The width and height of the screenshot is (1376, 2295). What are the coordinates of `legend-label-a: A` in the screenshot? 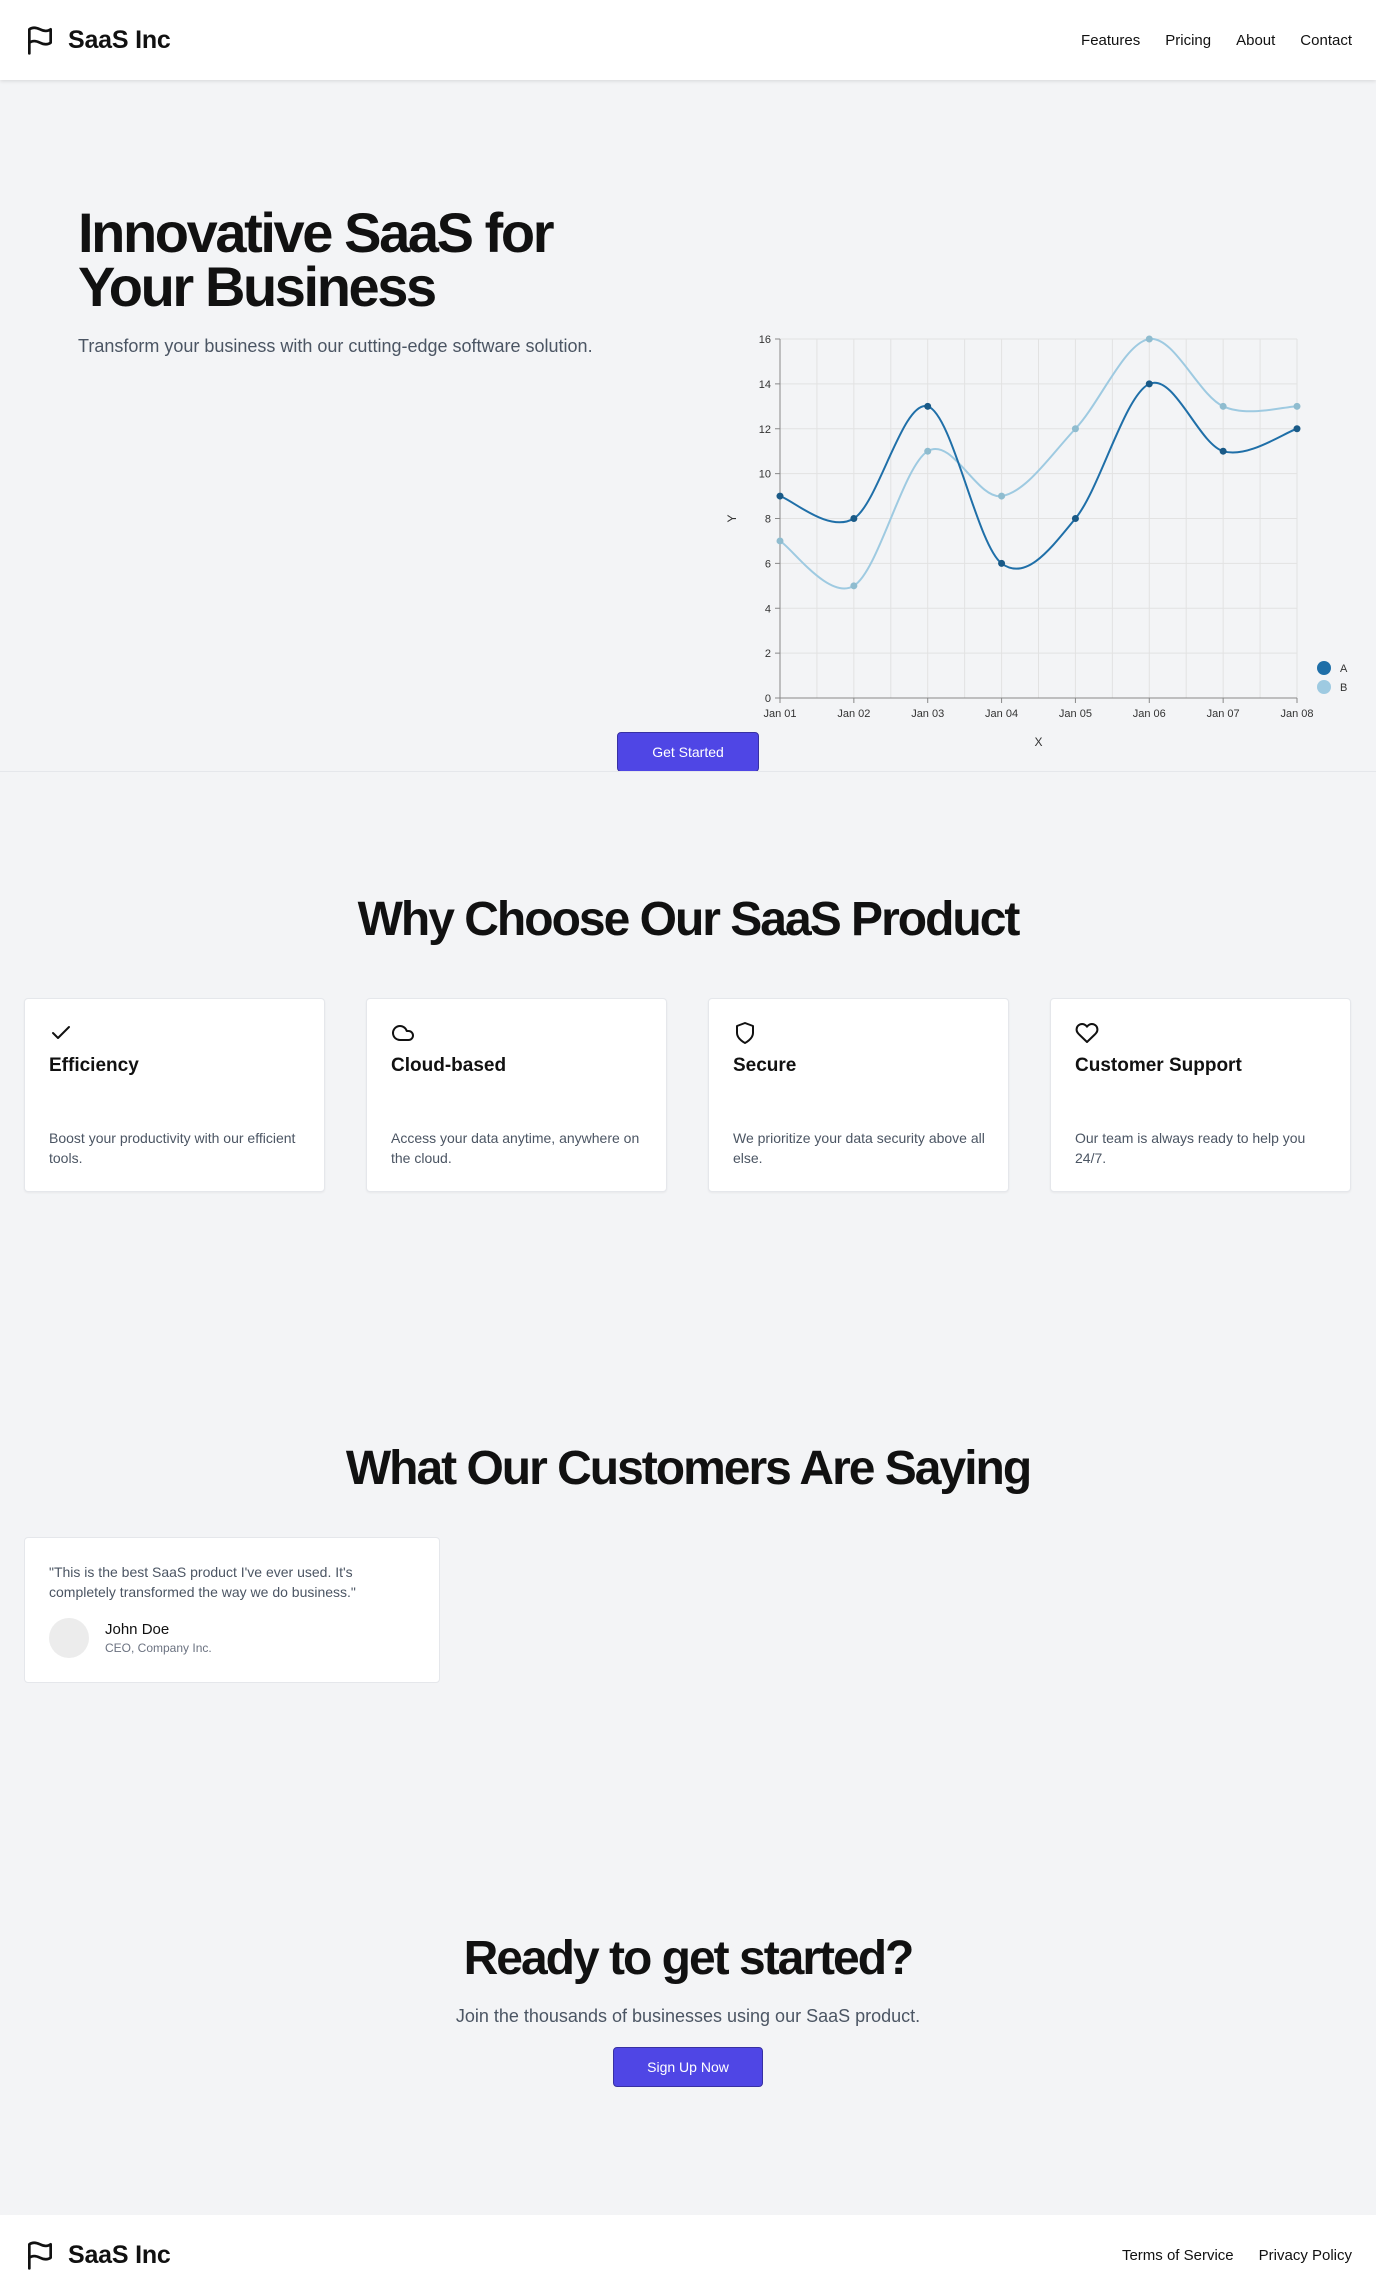 It's located at (1344, 669).